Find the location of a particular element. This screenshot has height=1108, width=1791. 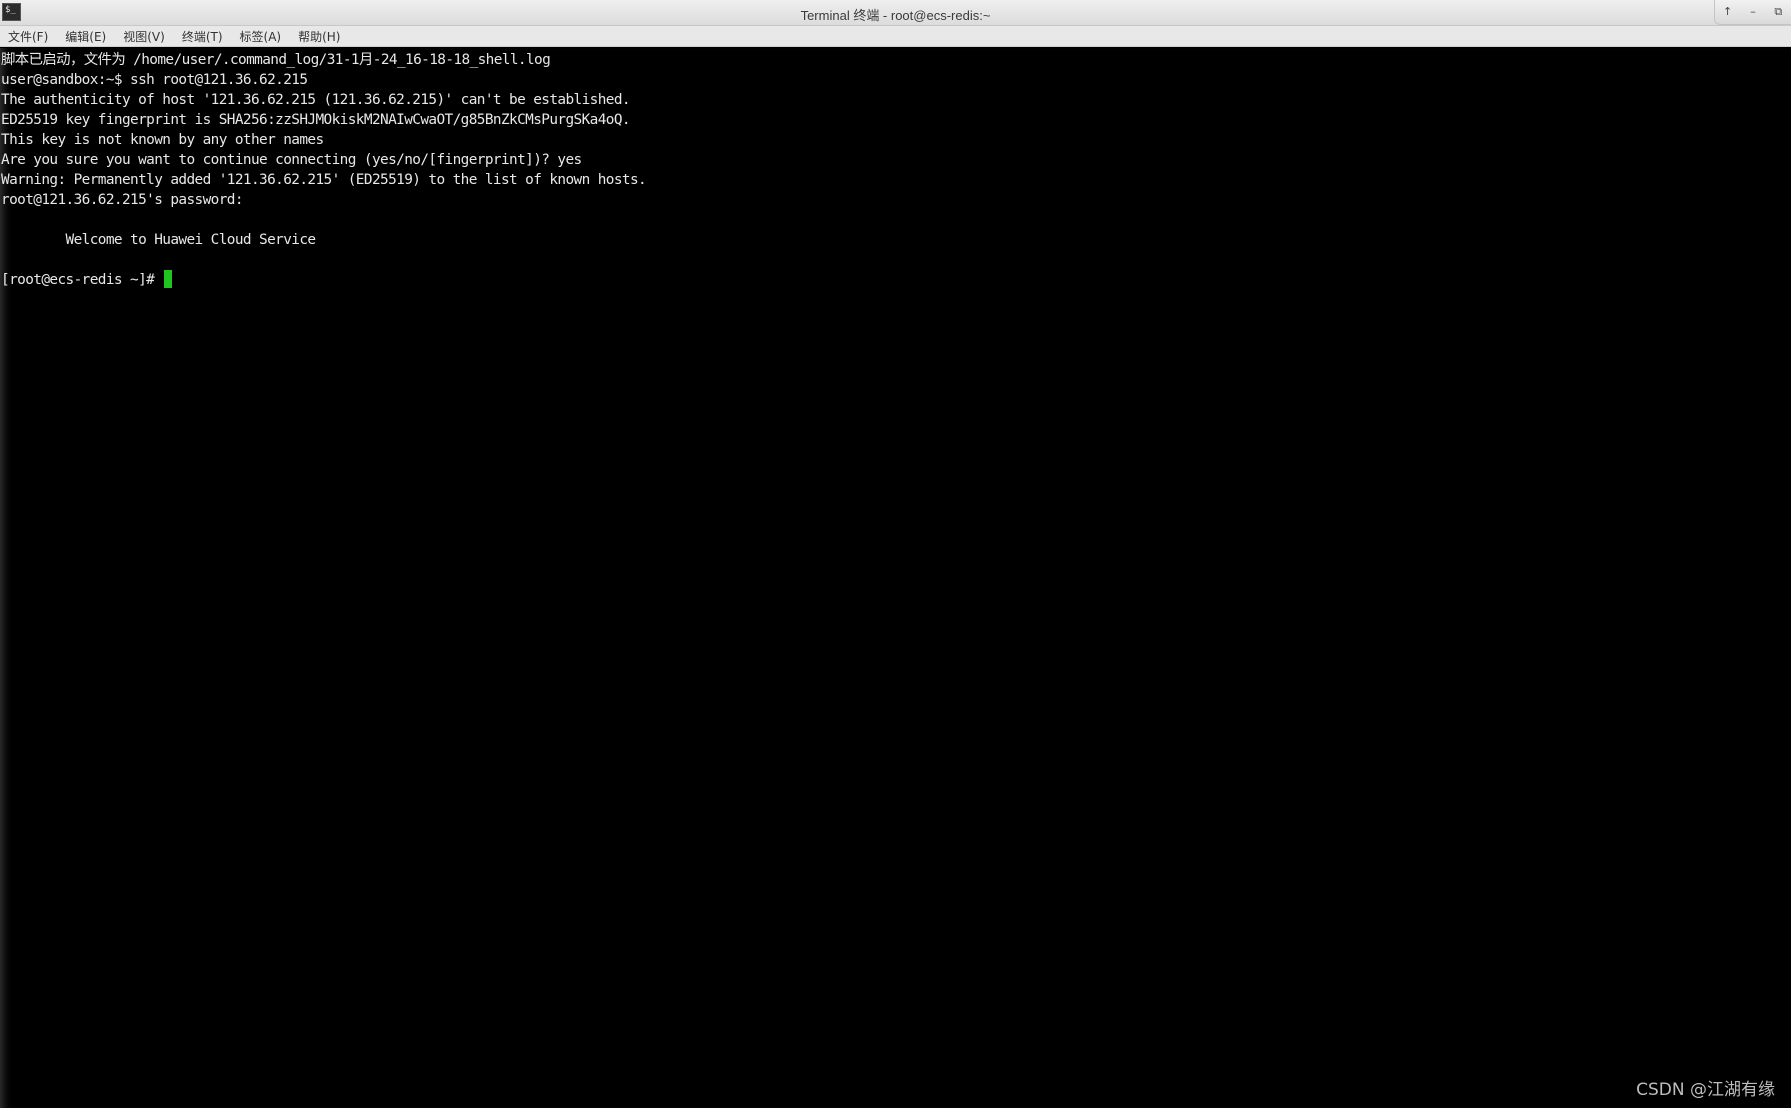

window-title: Terminal 终端 - root@ecs-redis:~ is located at coordinates (895, 15).